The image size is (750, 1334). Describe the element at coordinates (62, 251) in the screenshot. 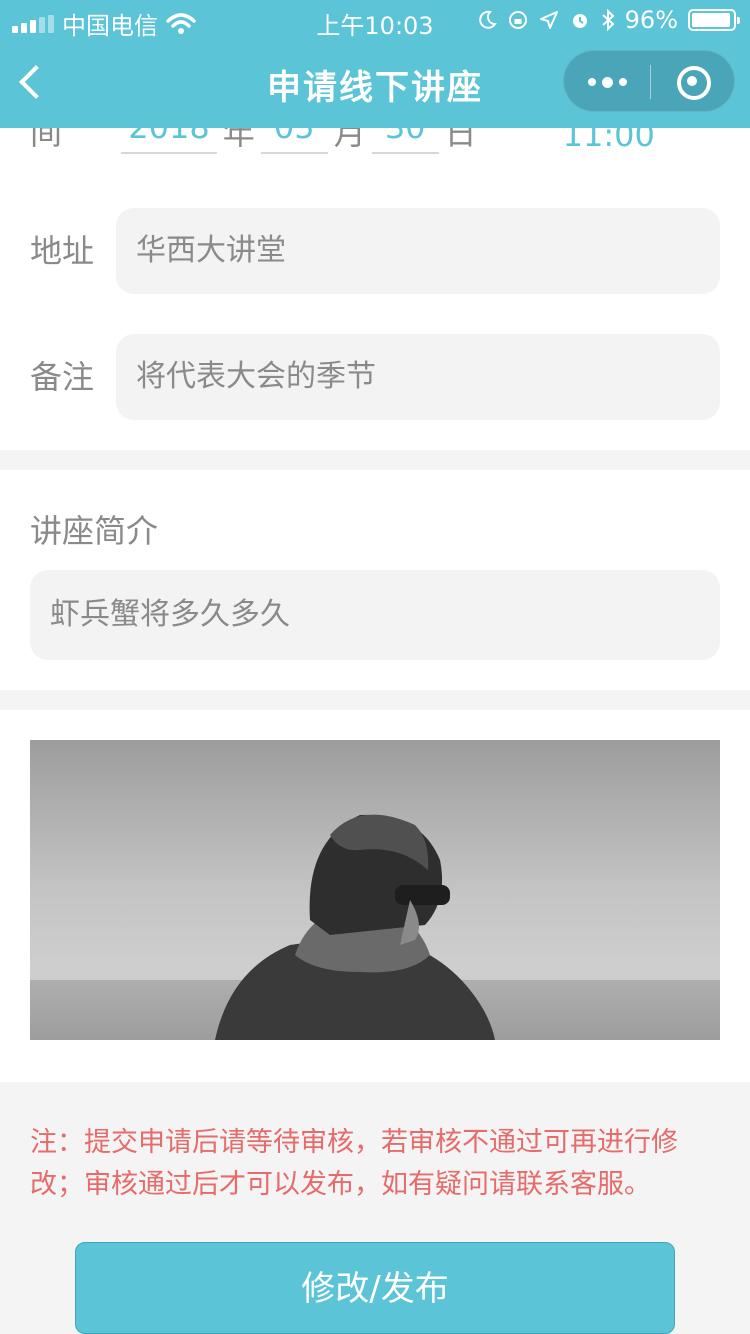

I see `address-label: 地址` at that location.